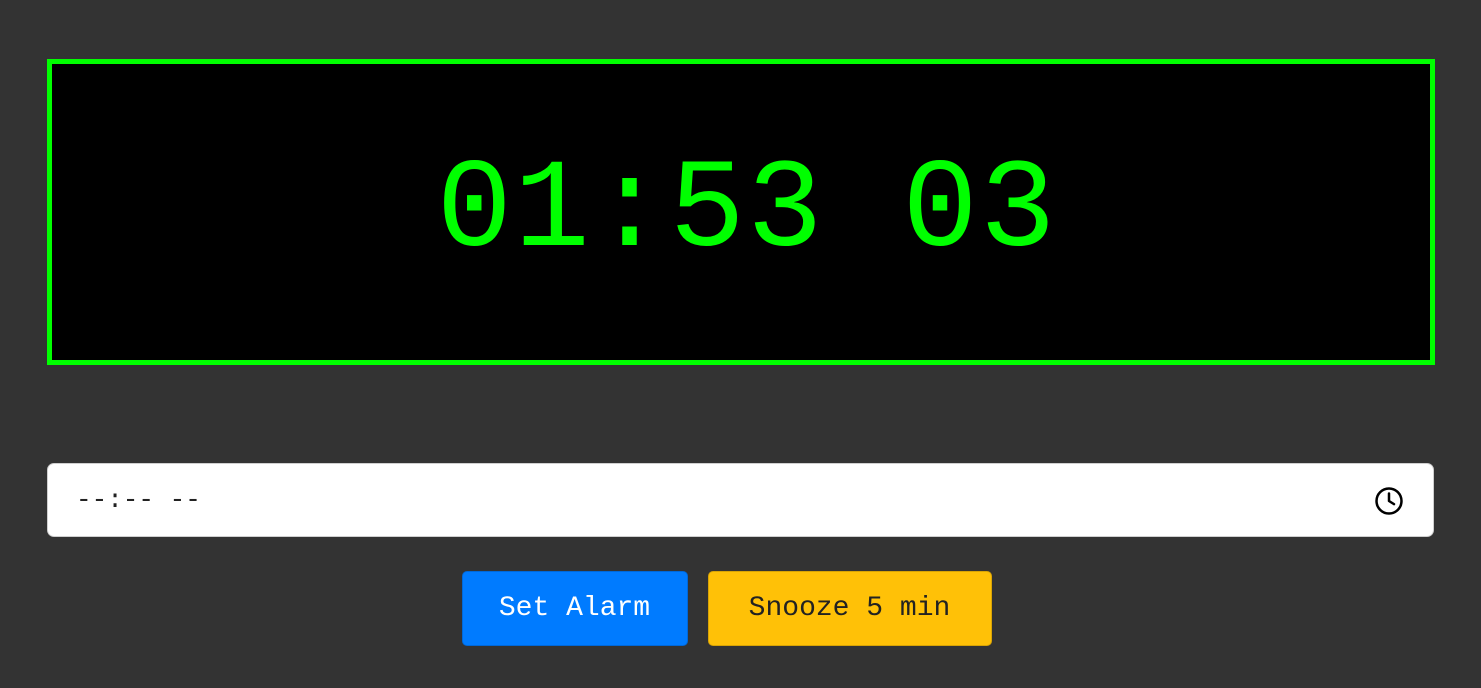 This screenshot has width=1481, height=688. Describe the element at coordinates (574, 608) in the screenshot. I see `set-alarm-button: Set Alarm` at that location.